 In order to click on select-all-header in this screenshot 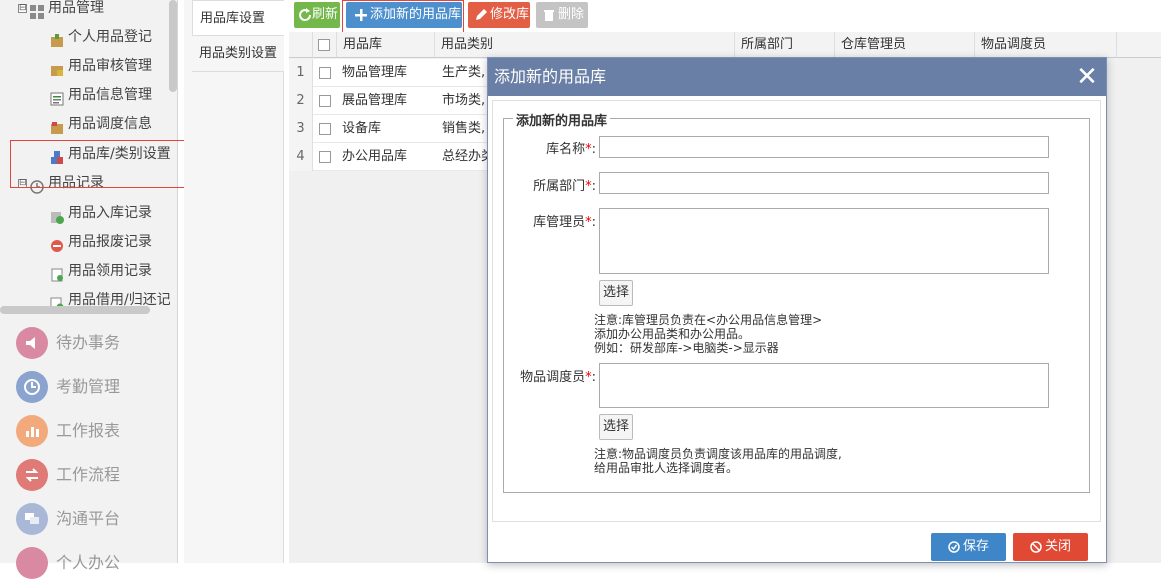, I will do `click(325, 45)`.